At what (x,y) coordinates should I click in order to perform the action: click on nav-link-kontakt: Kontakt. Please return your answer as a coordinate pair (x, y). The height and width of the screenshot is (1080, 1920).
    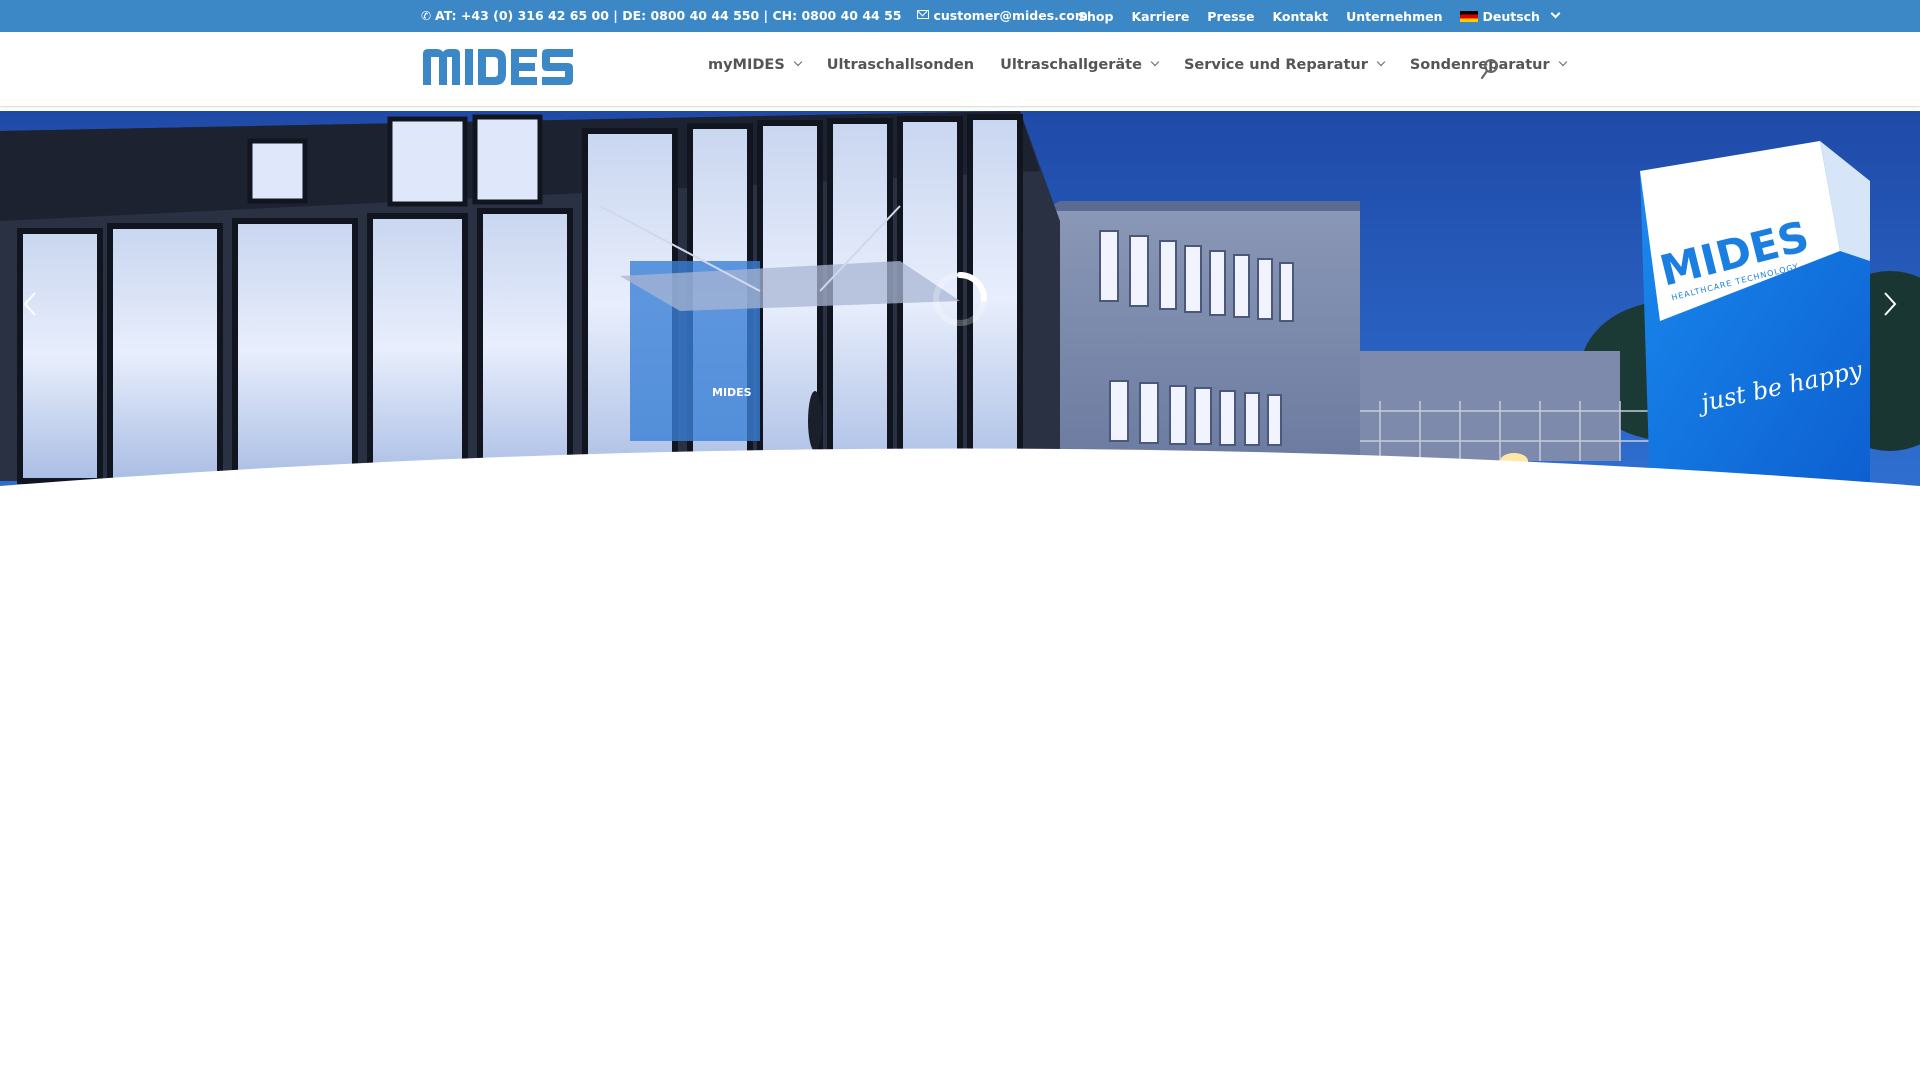
    Looking at the image, I should click on (1300, 16).